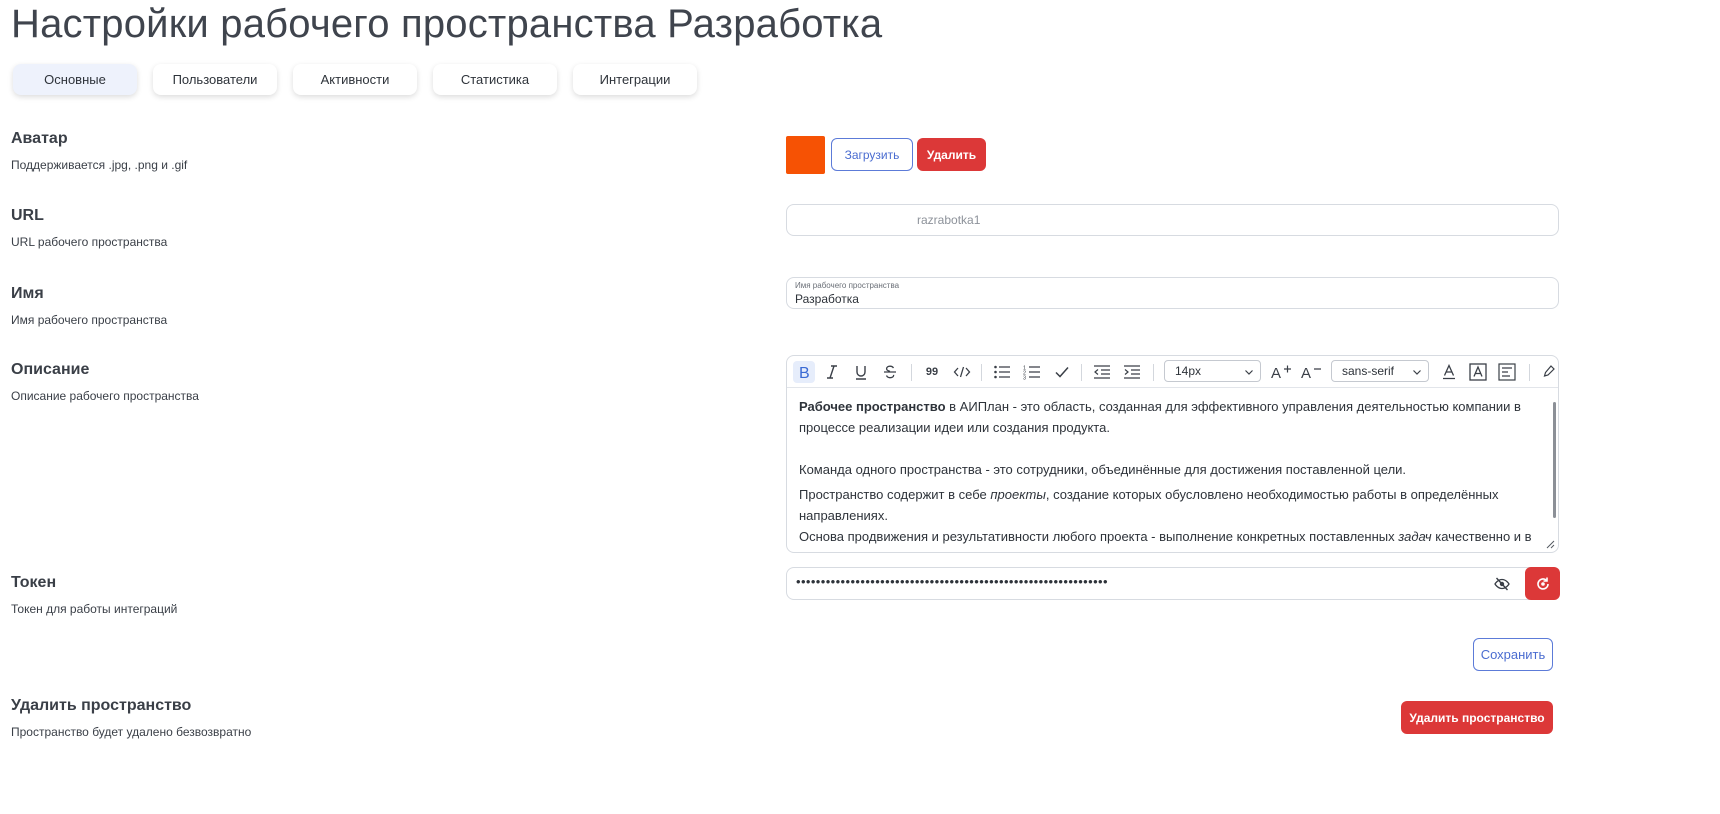 This screenshot has height=814, width=1720. I want to click on token-title: Токен, so click(34, 582).